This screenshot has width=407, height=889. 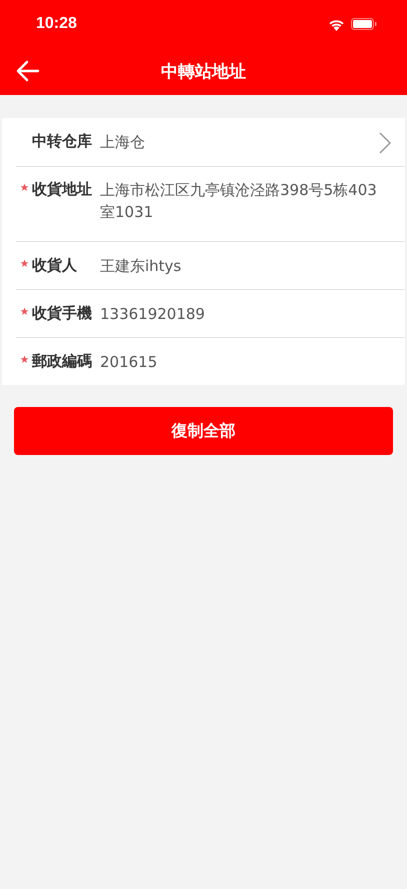 What do you see at coordinates (141, 266) in the screenshot?
I see `field-value: 王建东ihtys` at bounding box center [141, 266].